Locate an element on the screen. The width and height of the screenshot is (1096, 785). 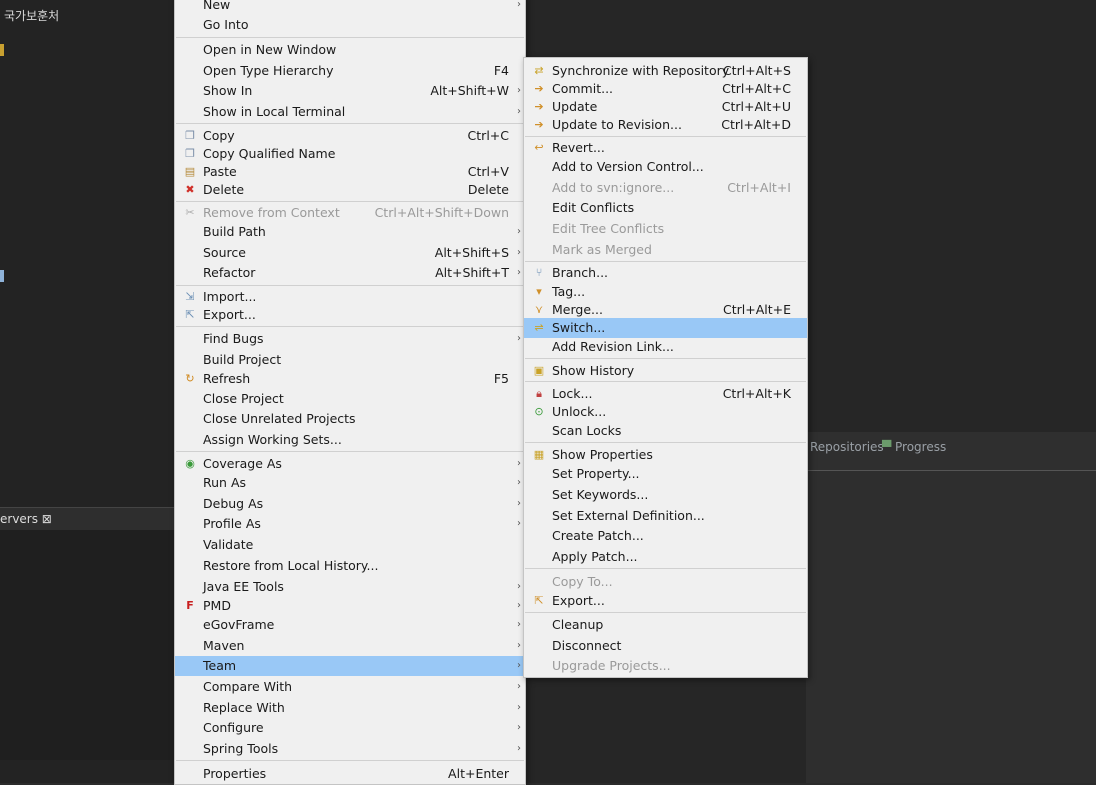
team-merge: ⋎ Merge... Ctrl+Alt+E is located at coordinates (665, 310).